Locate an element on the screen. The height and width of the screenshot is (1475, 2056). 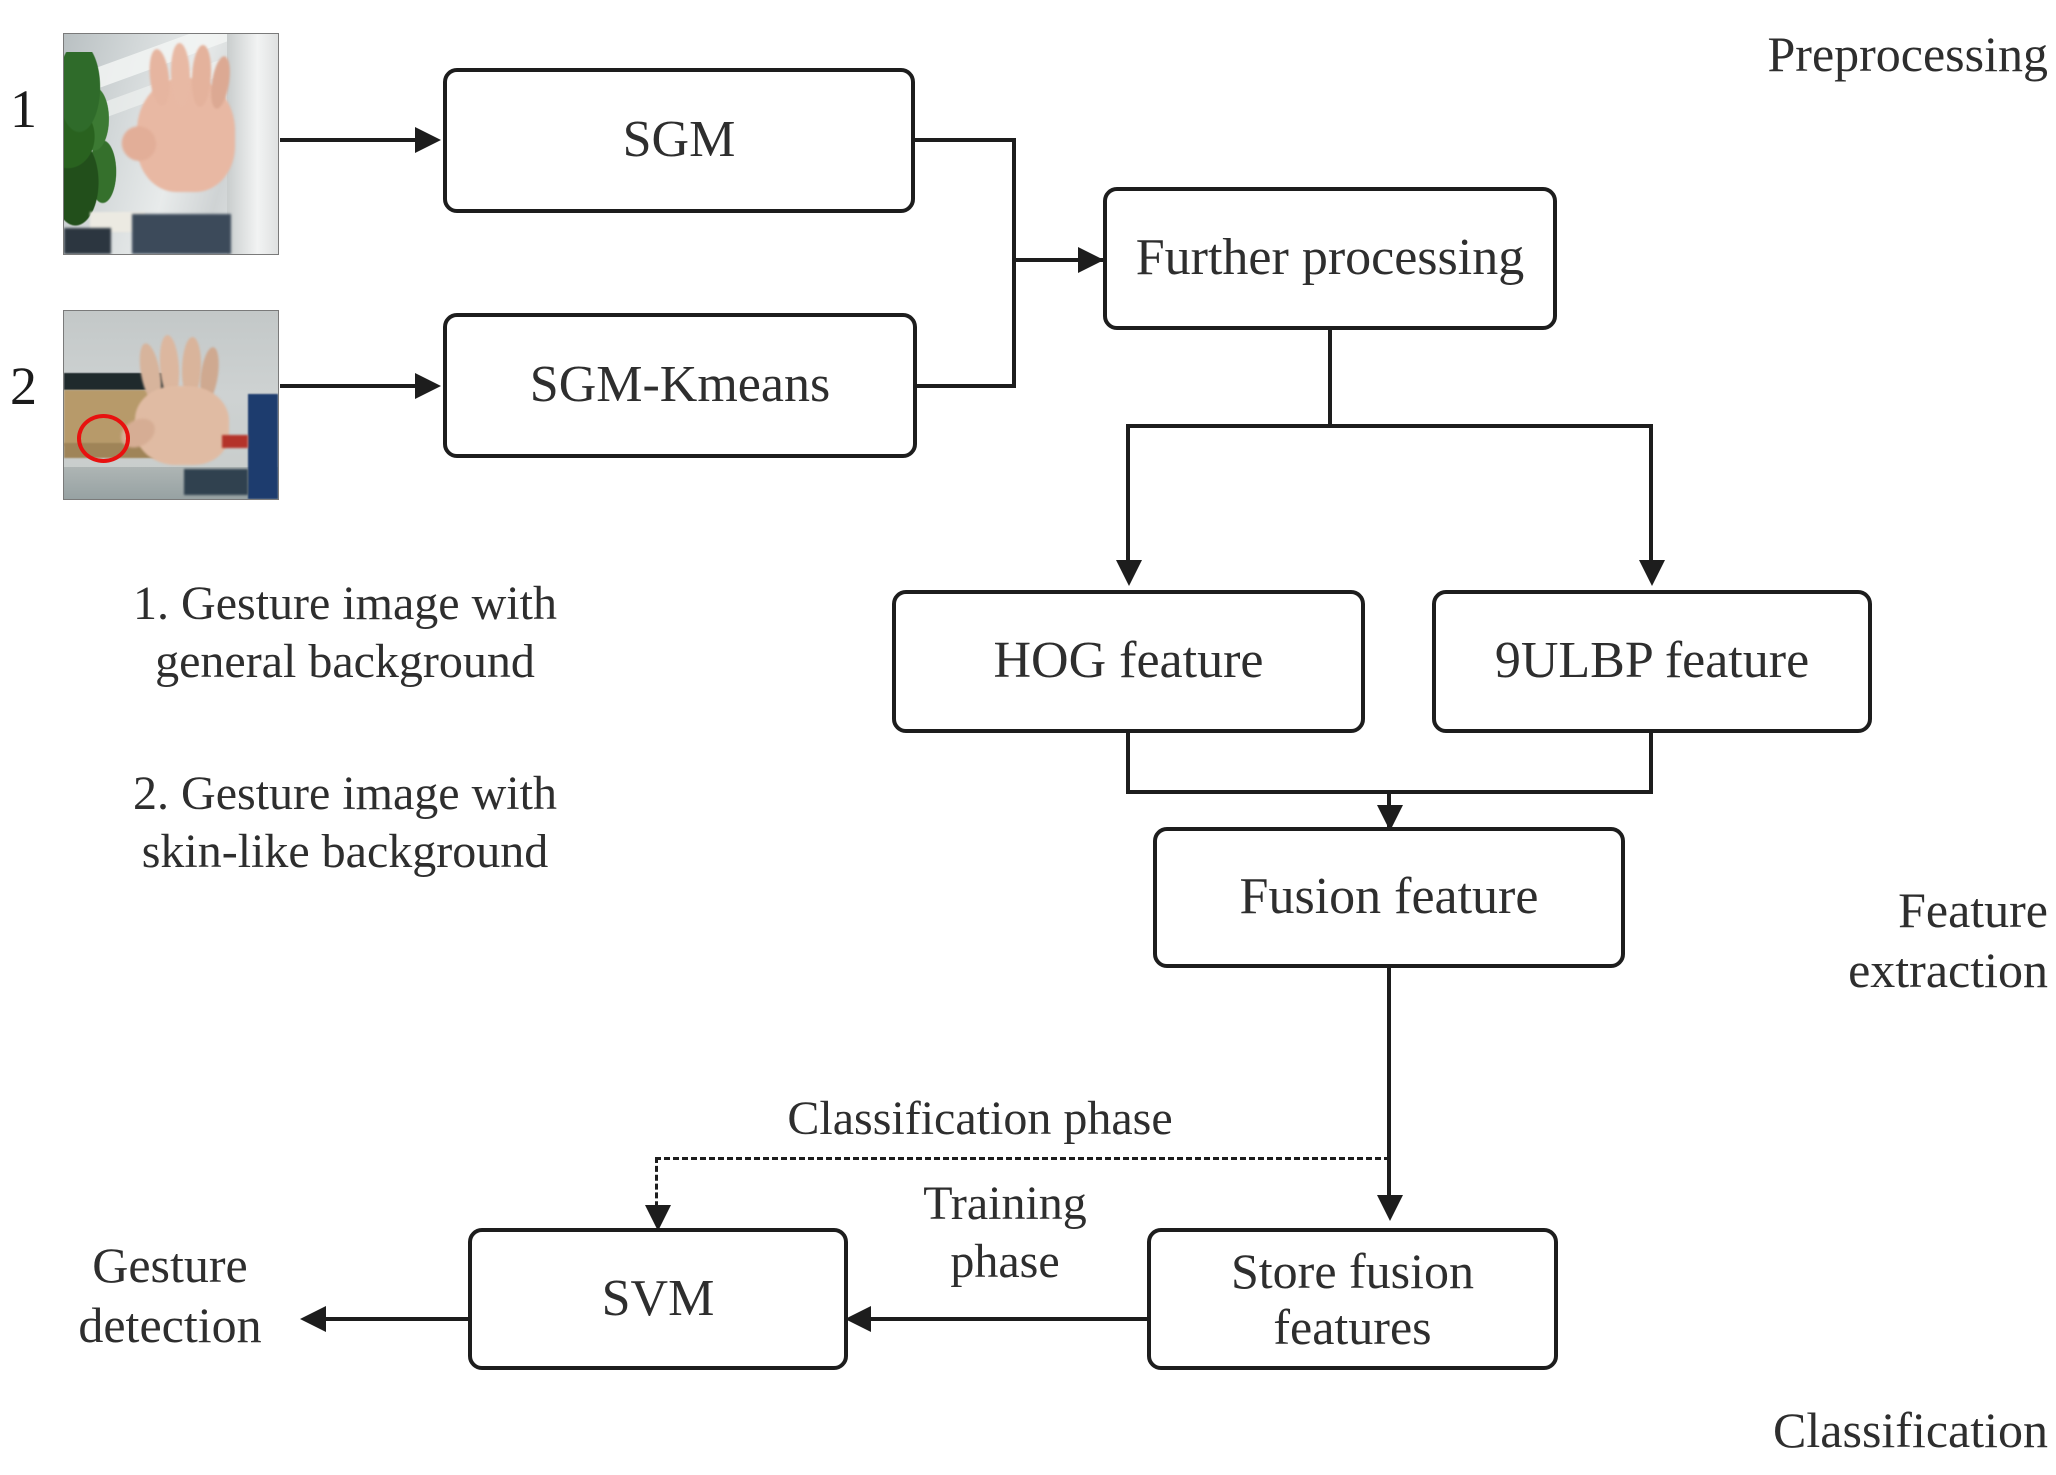
arrowhead-gesture-detection is located at coordinates (313, 1319).